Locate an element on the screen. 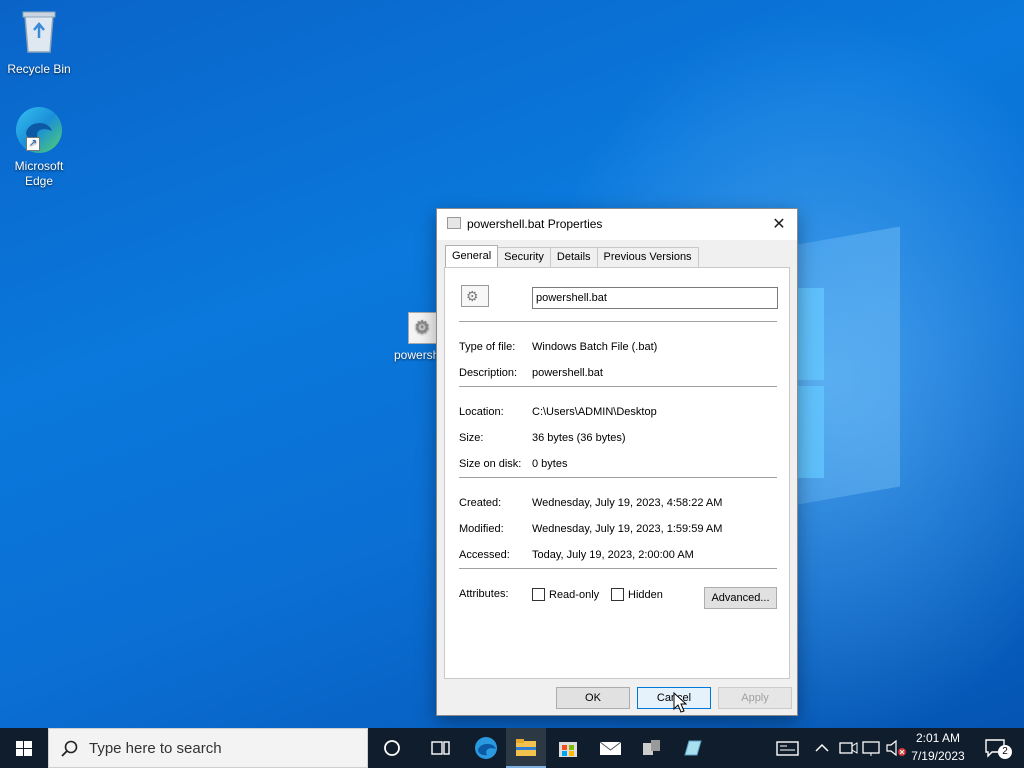 This screenshot has width=1024, height=768. location-label: Location: is located at coordinates (481, 412).